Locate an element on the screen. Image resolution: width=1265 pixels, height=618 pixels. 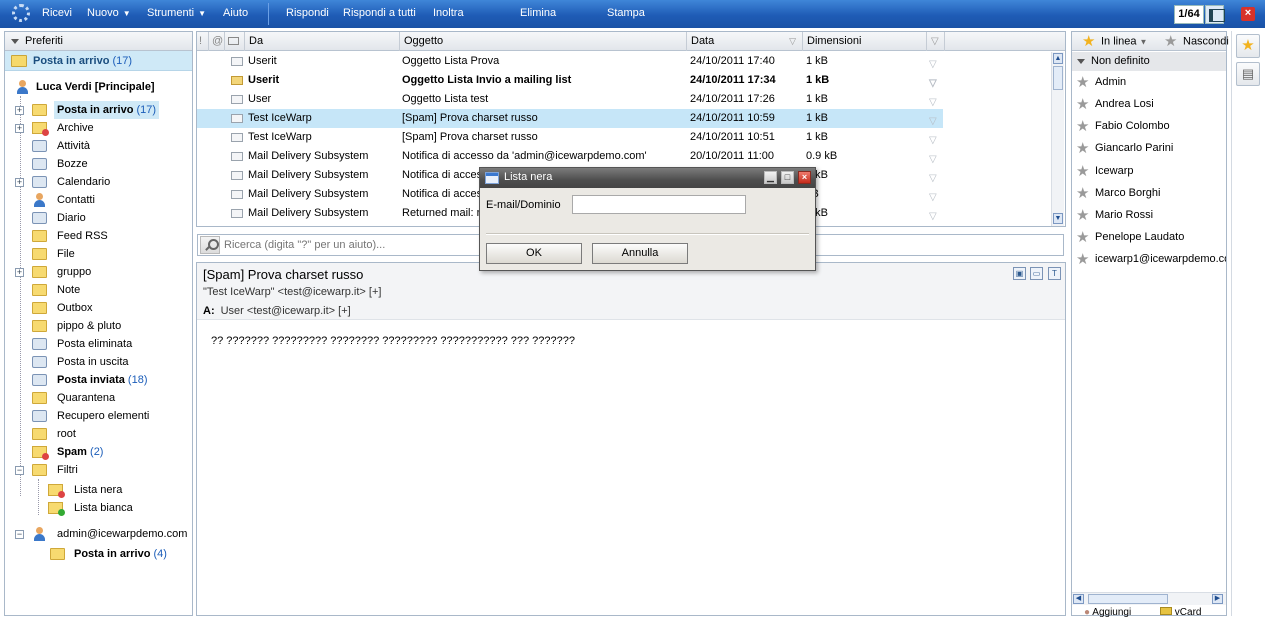
contacts-folder-icon is located at coordinates (39, 200).